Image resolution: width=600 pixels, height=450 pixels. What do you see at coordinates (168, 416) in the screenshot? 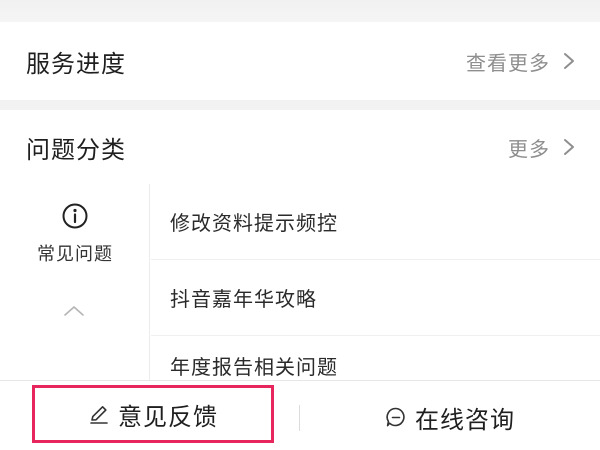
I see `feedback-label: 意见反馈` at bounding box center [168, 416].